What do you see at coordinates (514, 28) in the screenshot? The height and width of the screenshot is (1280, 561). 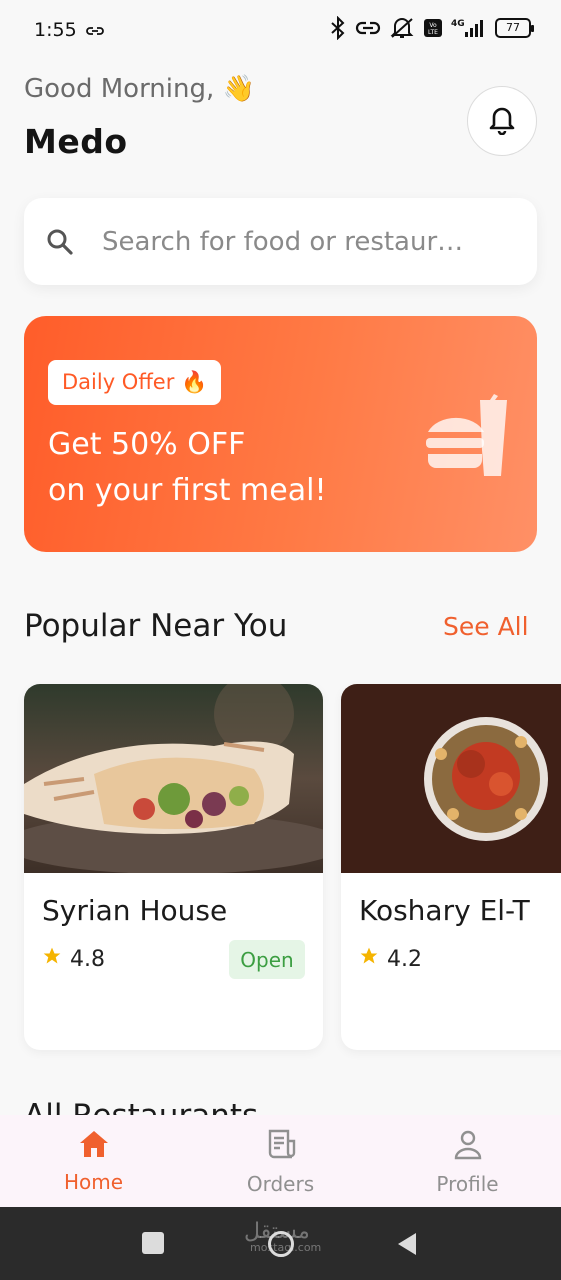 I see `battery-icon: 77` at bounding box center [514, 28].